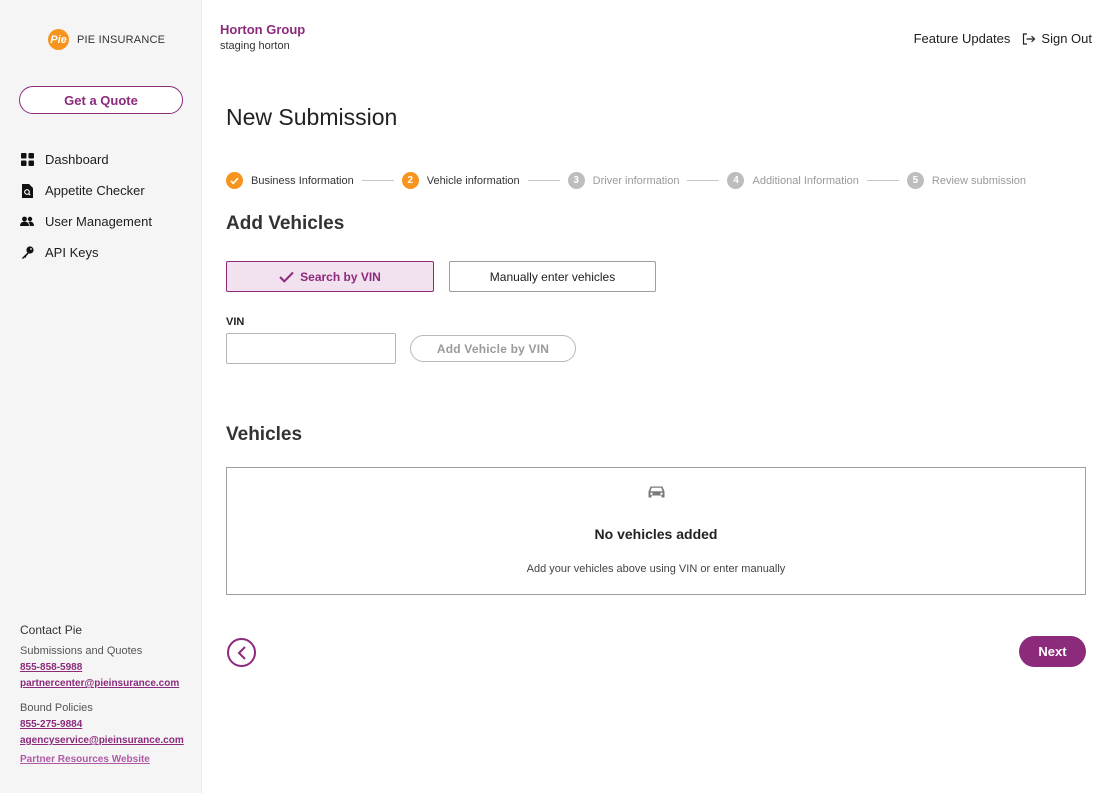 This screenshot has height=793, width=1112. I want to click on sign-out-button: Sign Out, so click(1057, 38).